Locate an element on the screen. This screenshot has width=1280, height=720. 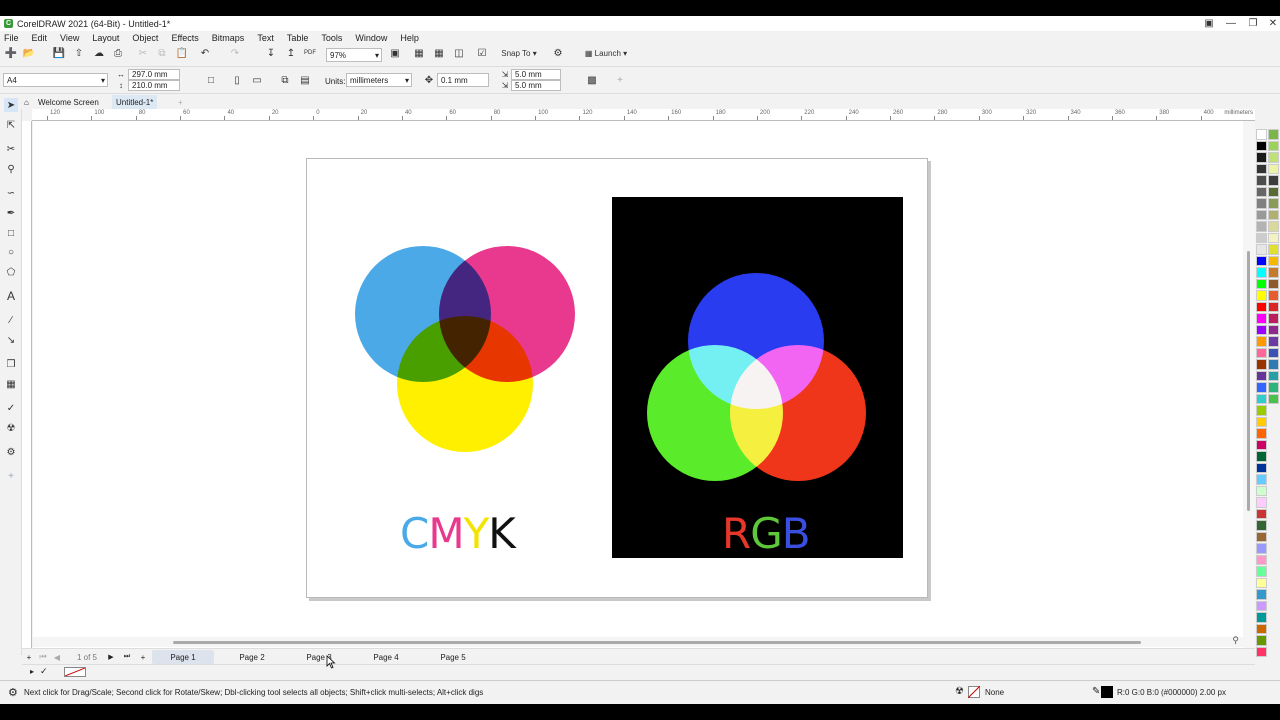
previous-page-icon: ◀ is located at coordinates (57, 657).